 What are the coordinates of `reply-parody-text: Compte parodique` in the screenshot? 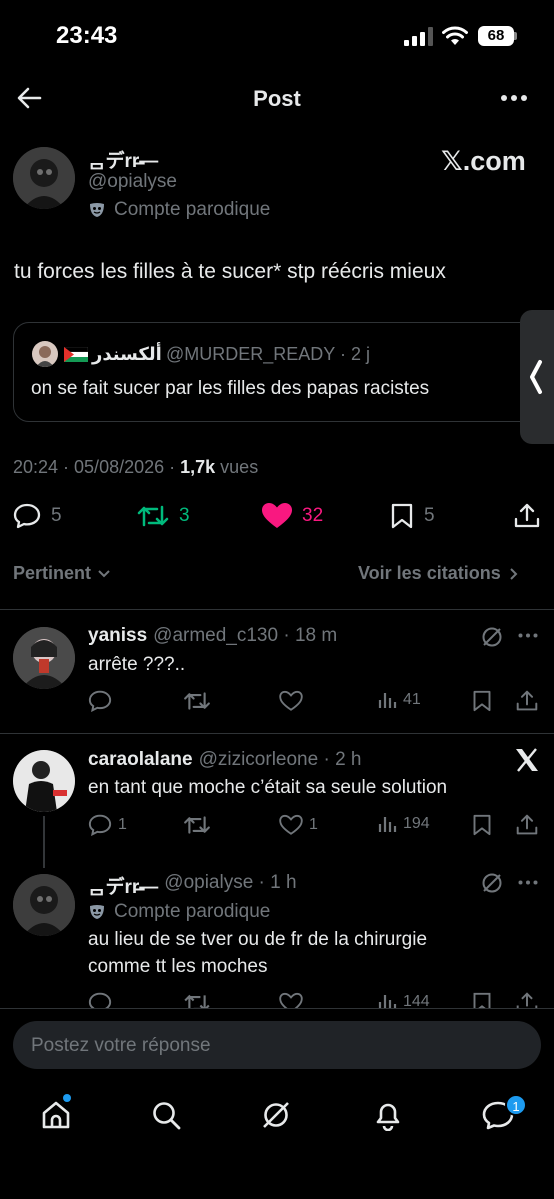 It's located at (192, 911).